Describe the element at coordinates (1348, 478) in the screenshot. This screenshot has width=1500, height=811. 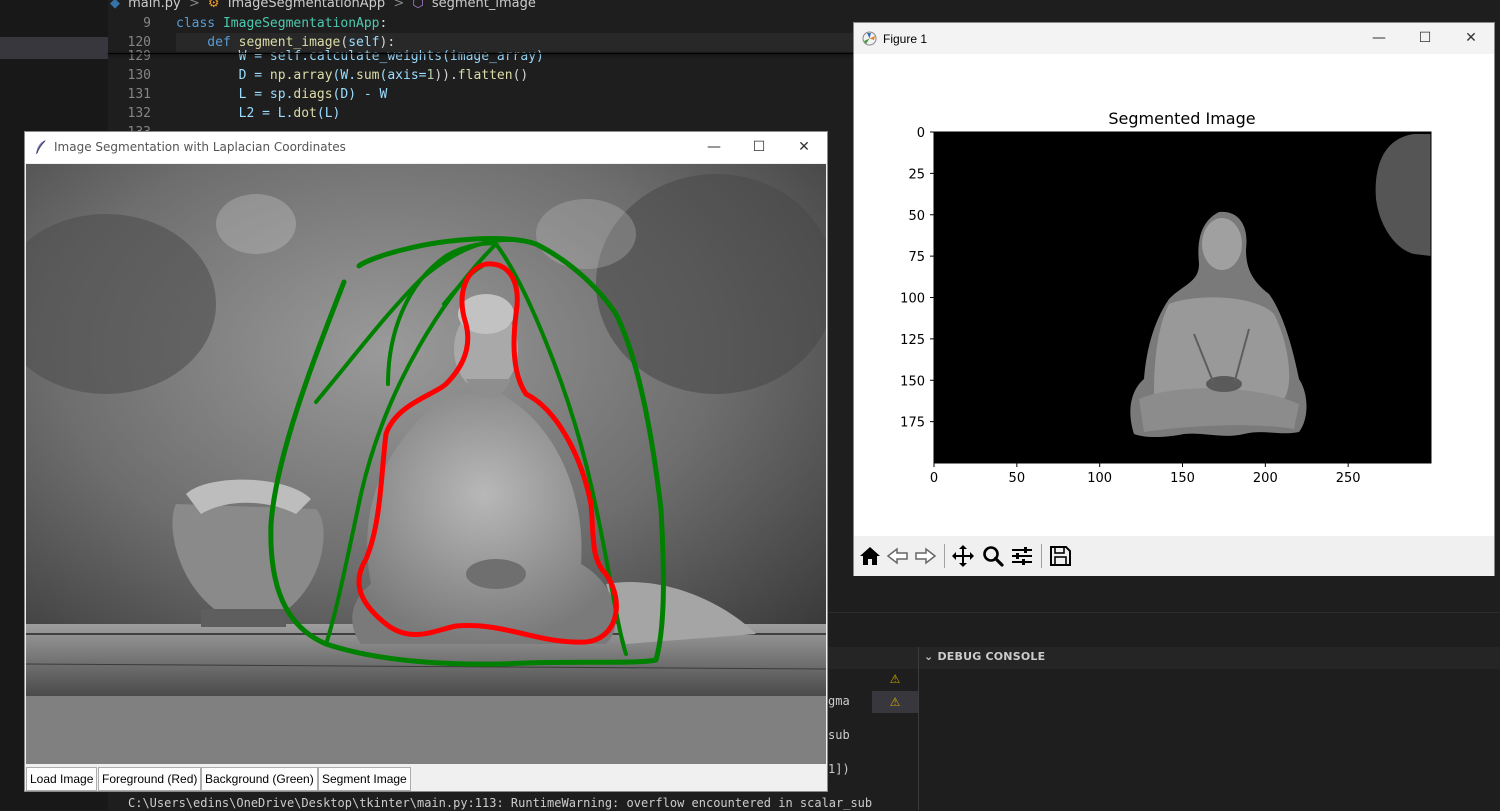
I see `x-tick-label: 250` at that location.